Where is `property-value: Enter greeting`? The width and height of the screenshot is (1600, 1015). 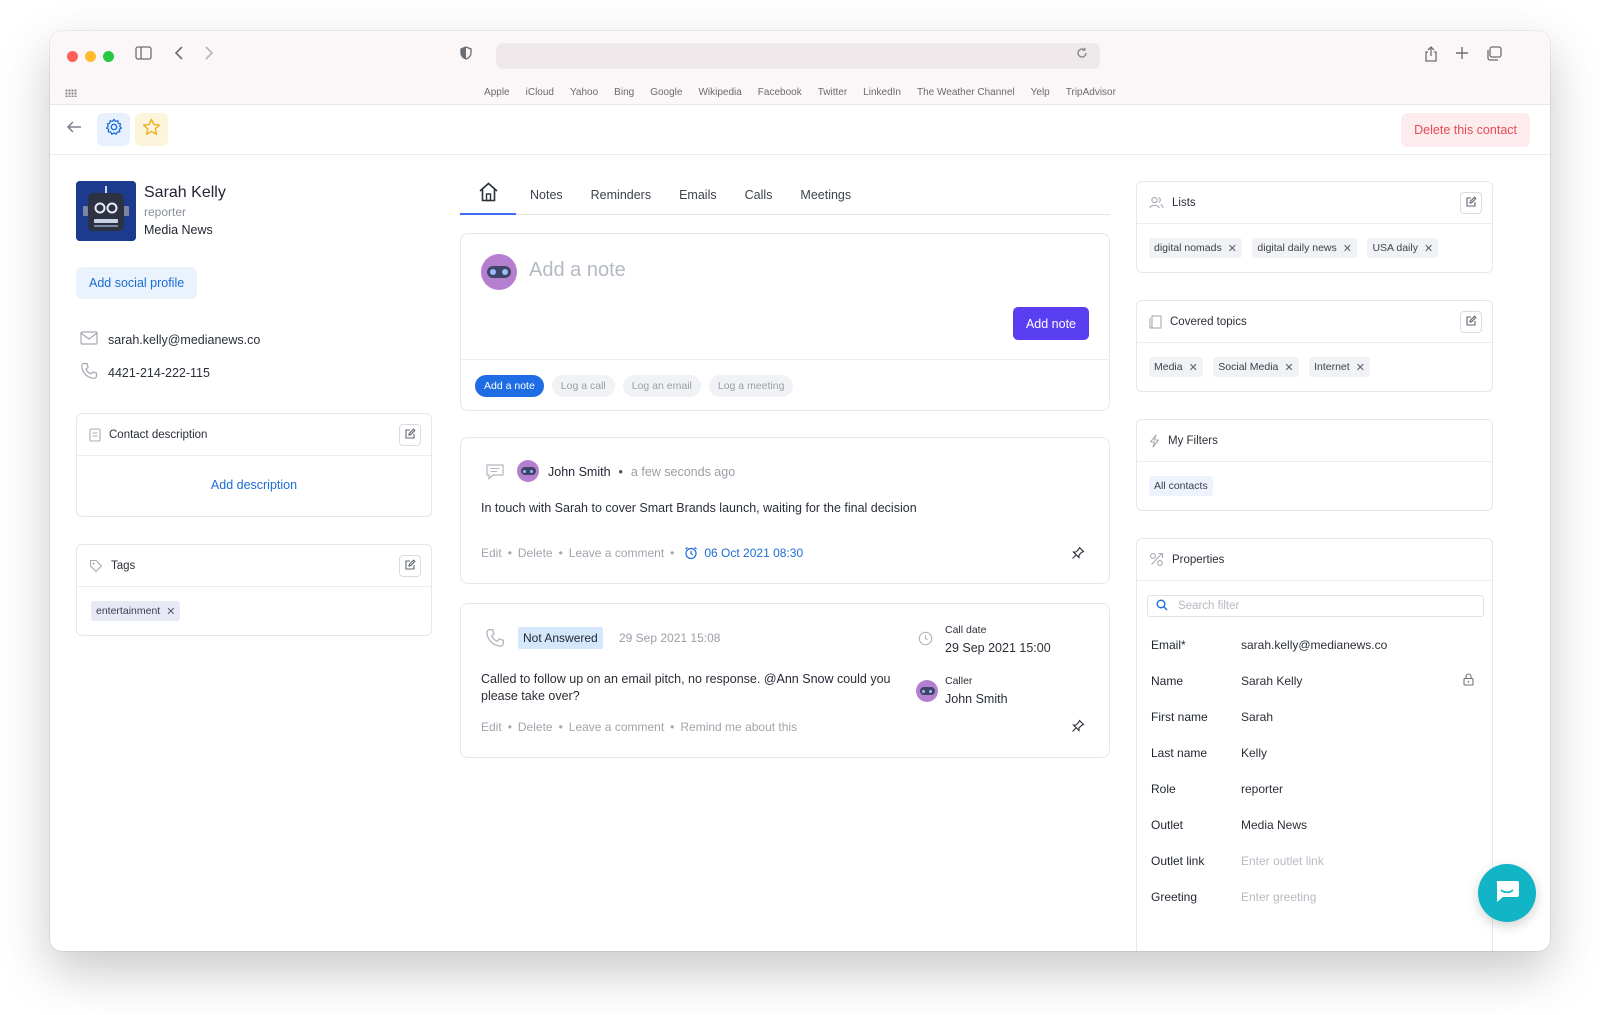
property-value: Enter greeting is located at coordinates (1278, 897).